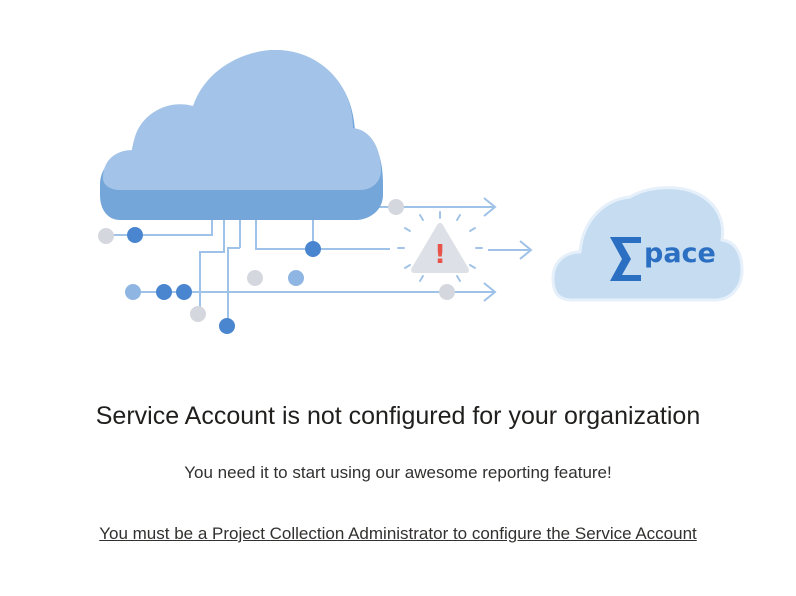  I want to click on cloud-icon, so click(241, 135).